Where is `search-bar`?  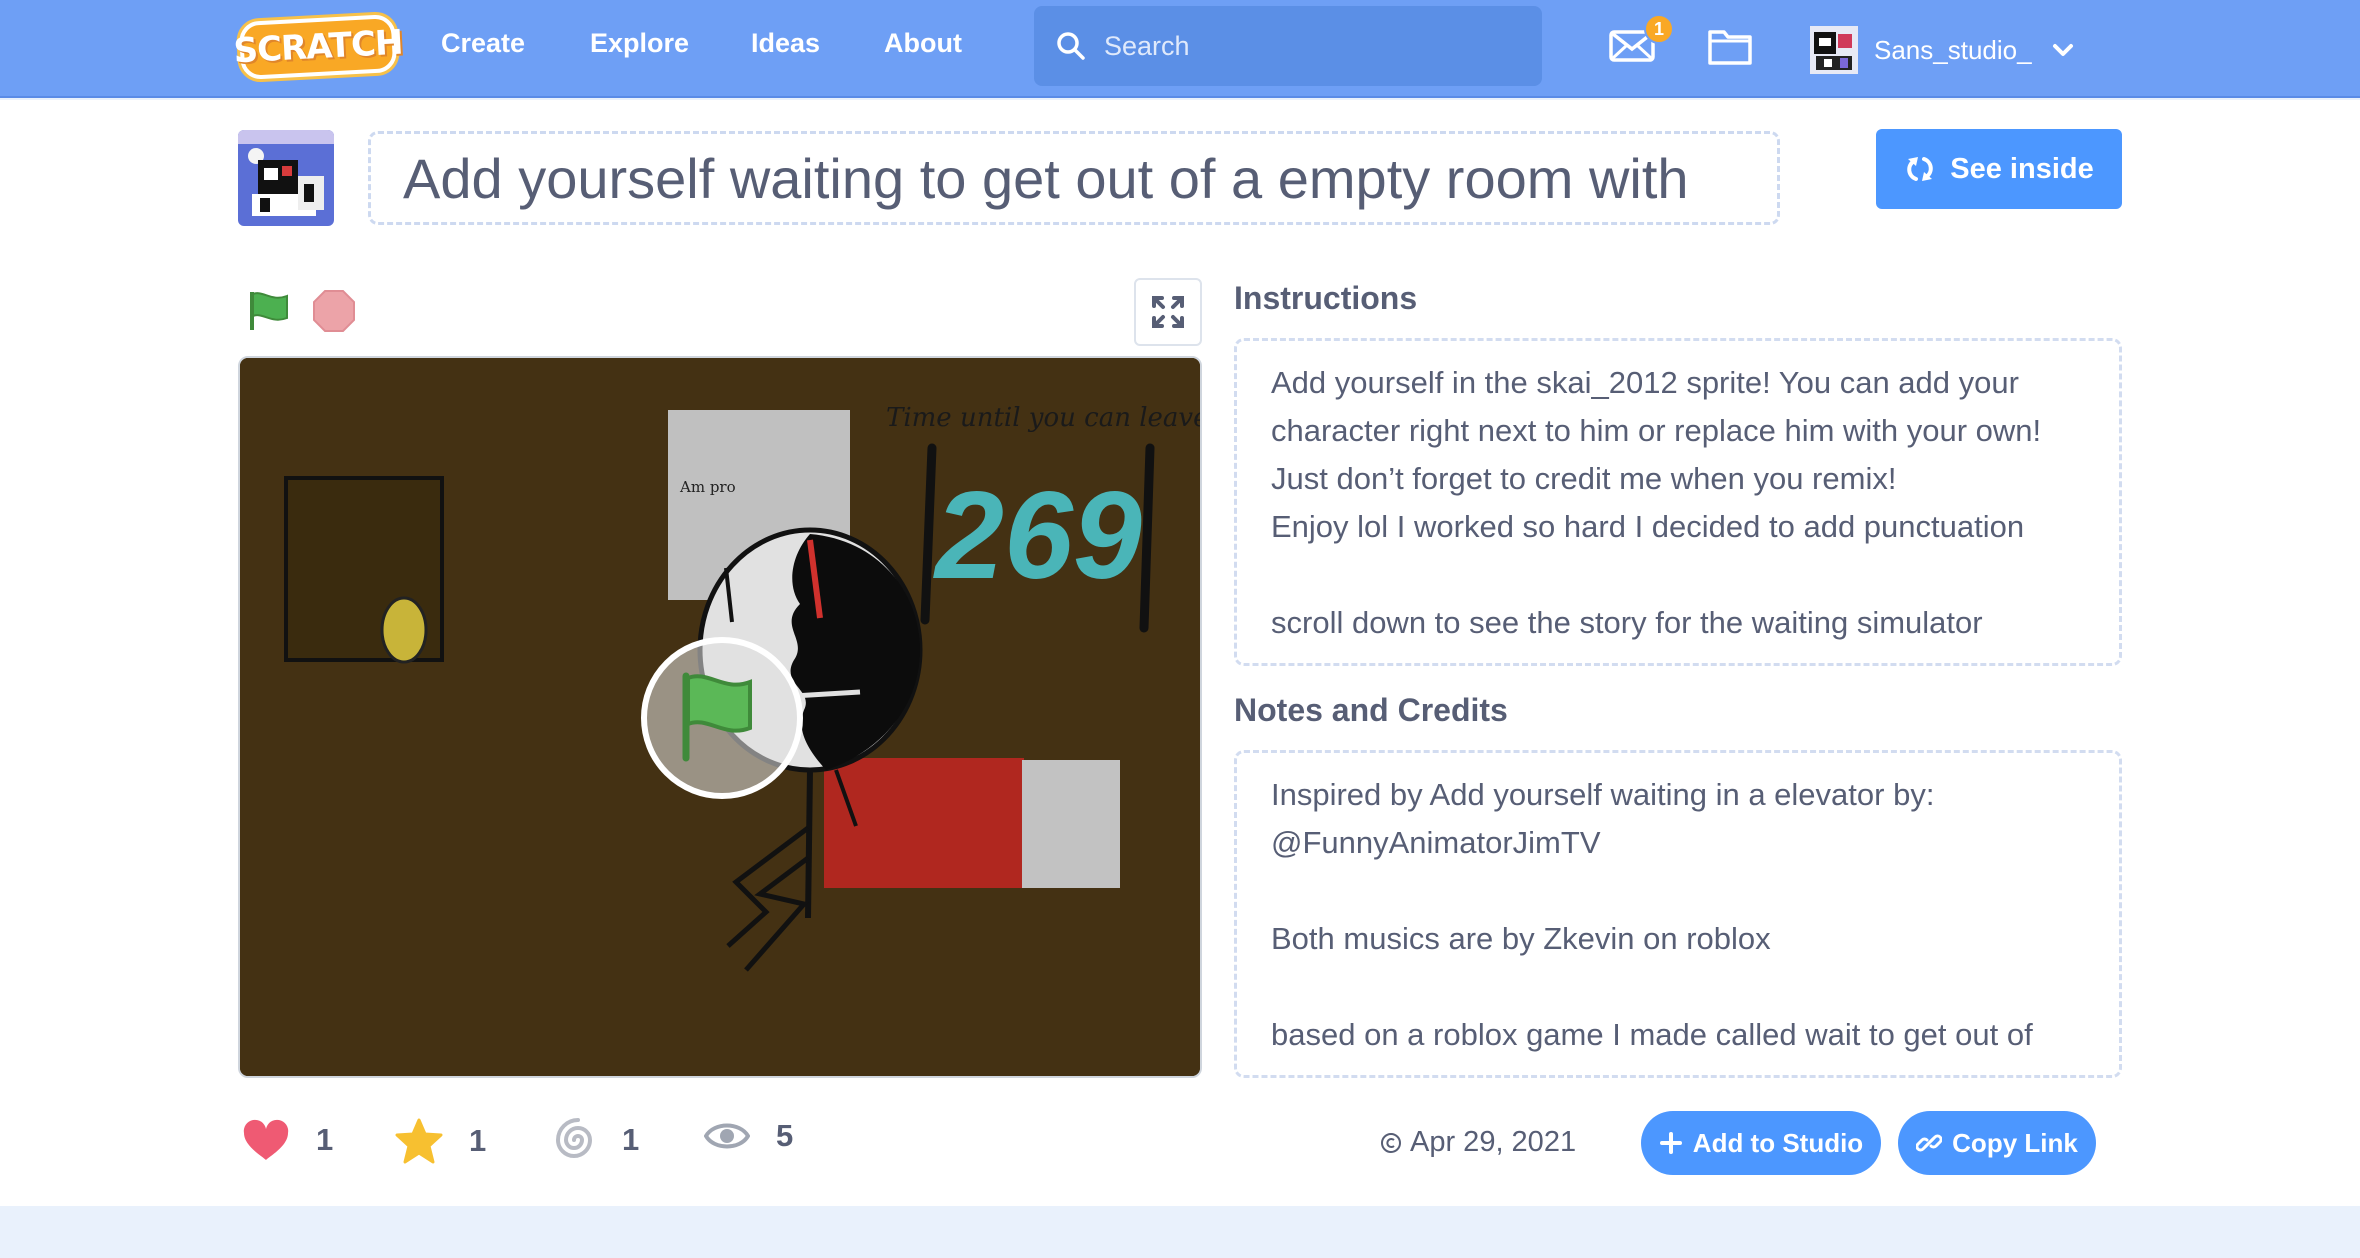
search-bar is located at coordinates (1288, 46).